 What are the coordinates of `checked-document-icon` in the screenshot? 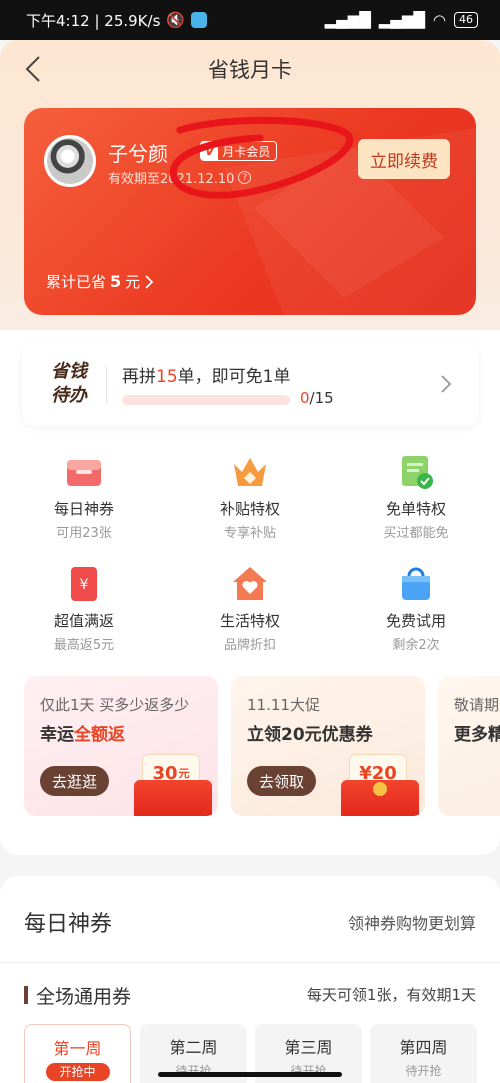 It's located at (416, 472).